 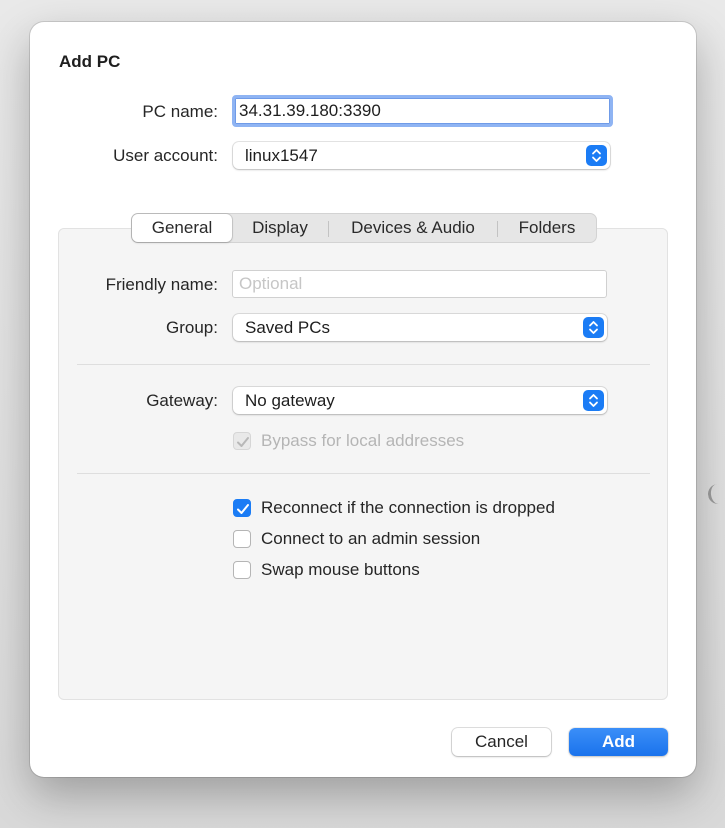 I want to click on pc-name-label: PC name:, so click(x=180, y=111).